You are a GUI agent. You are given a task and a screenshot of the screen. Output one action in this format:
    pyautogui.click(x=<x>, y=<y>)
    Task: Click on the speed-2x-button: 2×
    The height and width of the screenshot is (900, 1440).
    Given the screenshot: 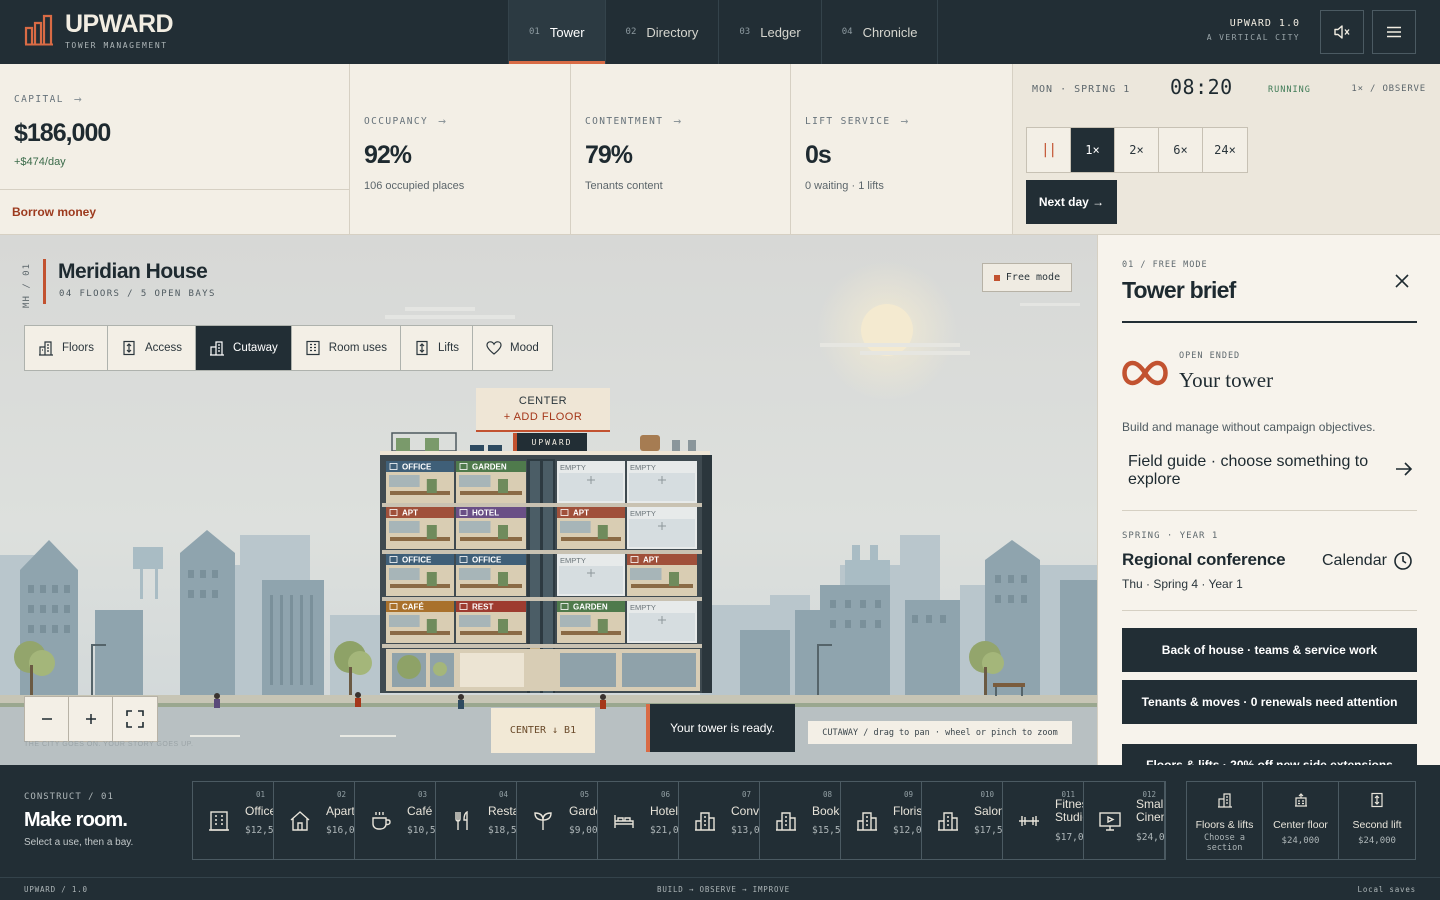 What is the action you would take?
    pyautogui.click(x=1137, y=150)
    